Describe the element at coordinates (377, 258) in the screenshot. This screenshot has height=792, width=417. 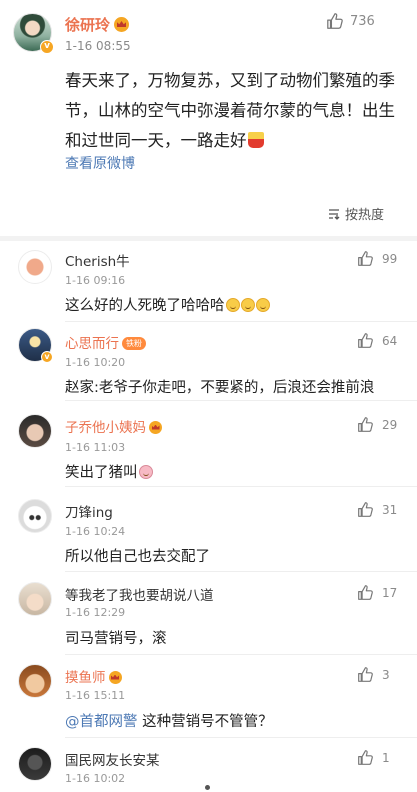
I see `comment-like-button: 99` at that location.